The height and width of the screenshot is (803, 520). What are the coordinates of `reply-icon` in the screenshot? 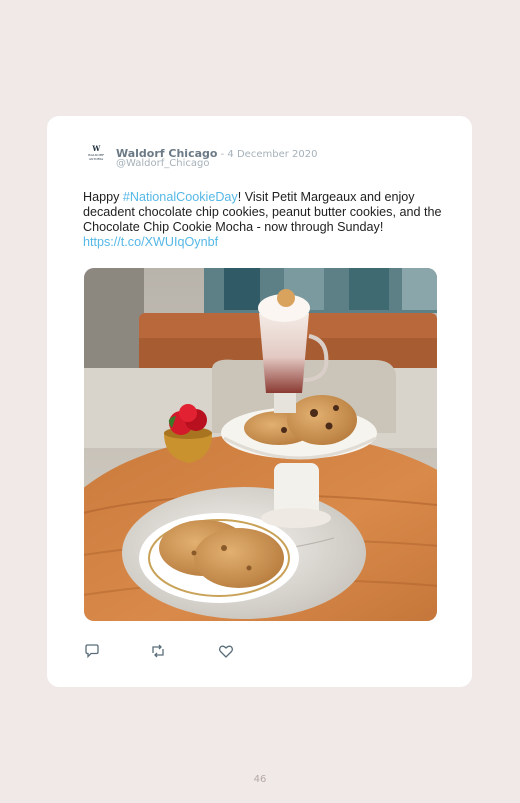 It's located at (92, 651).